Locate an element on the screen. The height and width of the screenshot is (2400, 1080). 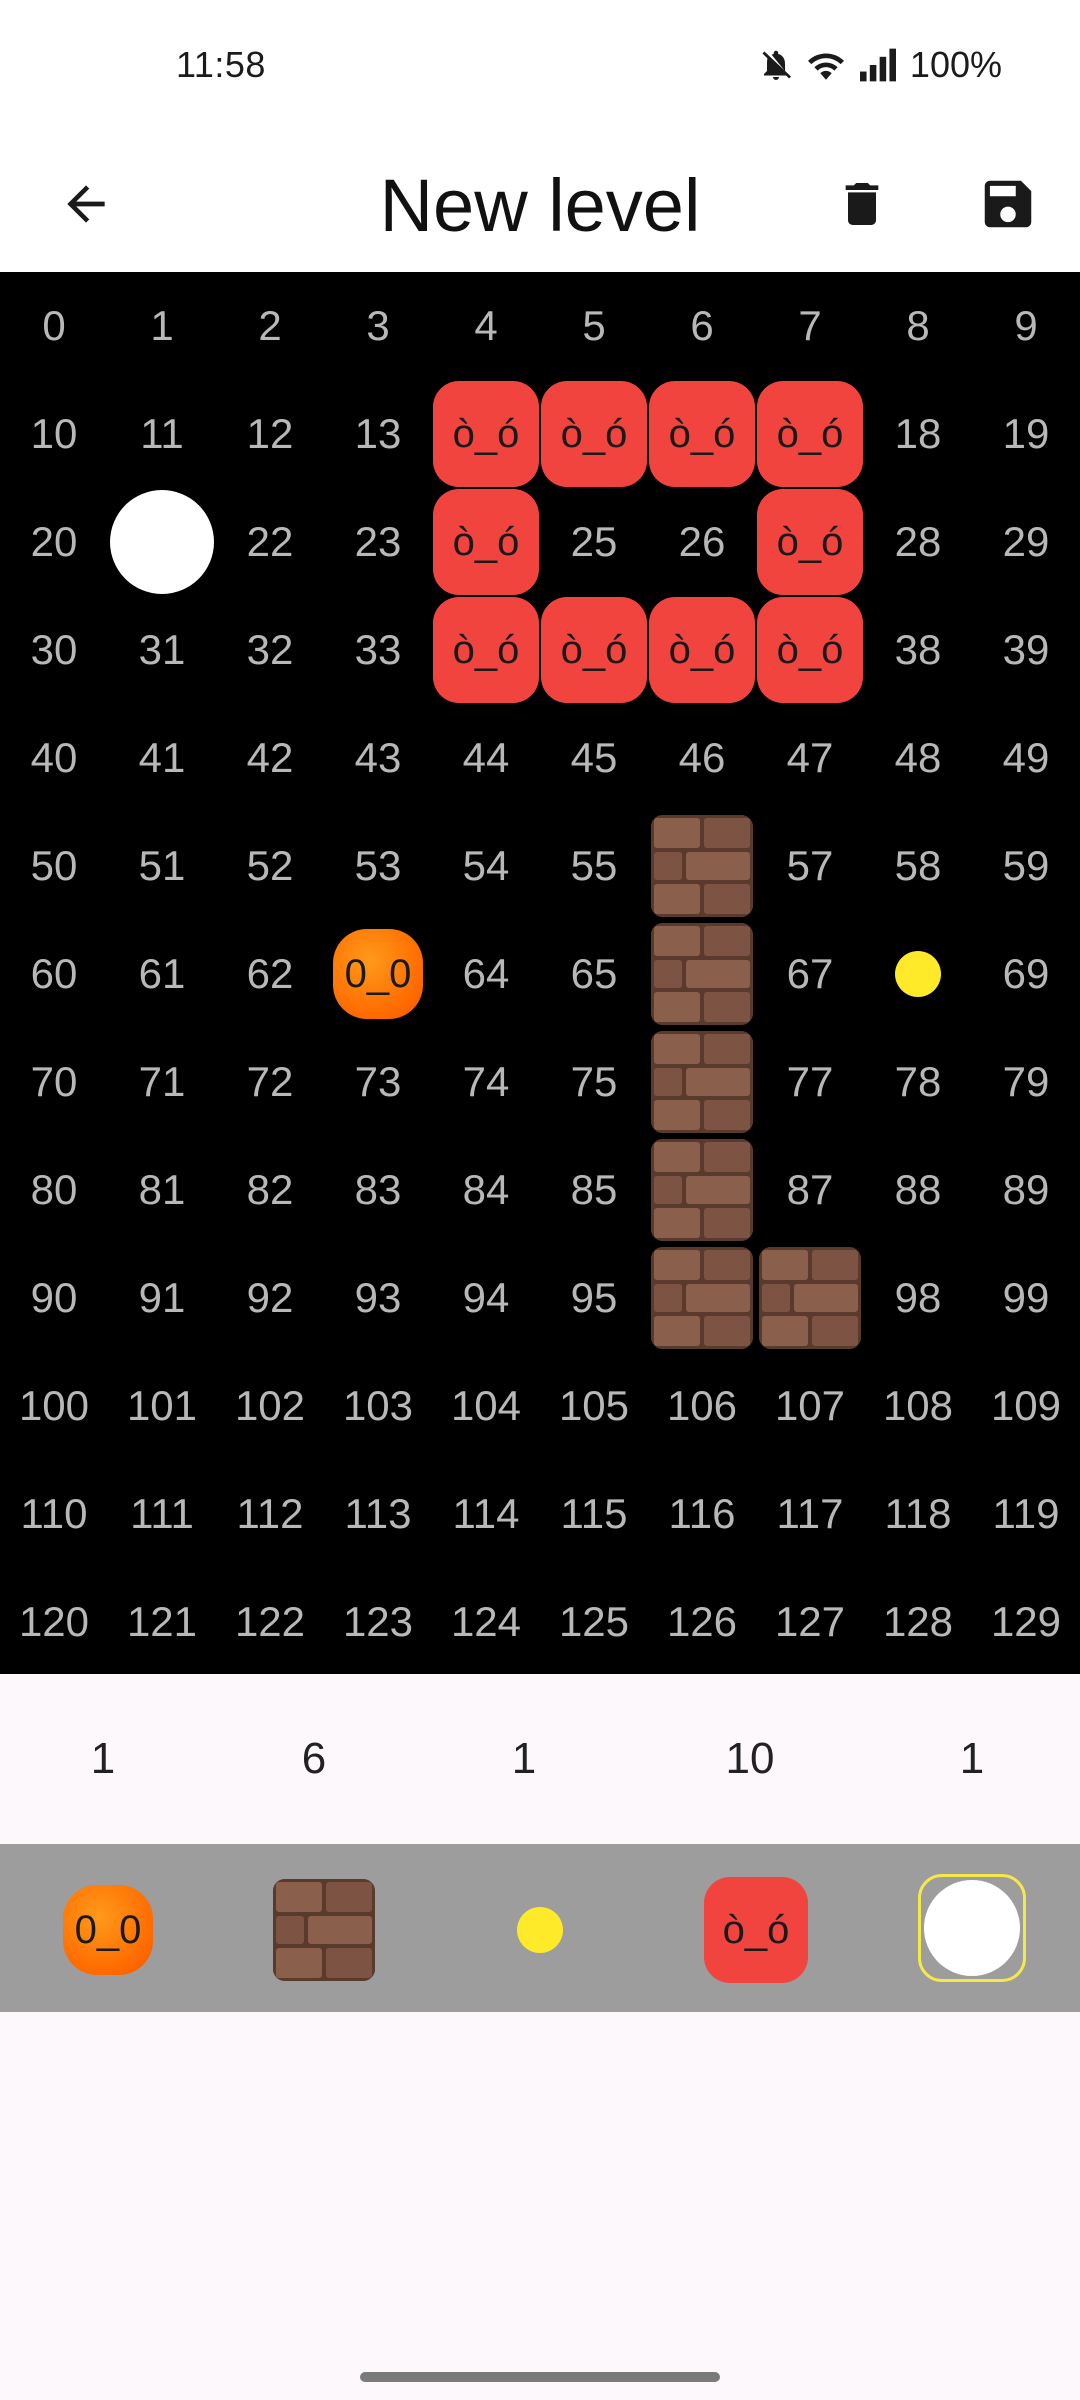
grid-cell: 69 is located at coordinates (1026, 974).